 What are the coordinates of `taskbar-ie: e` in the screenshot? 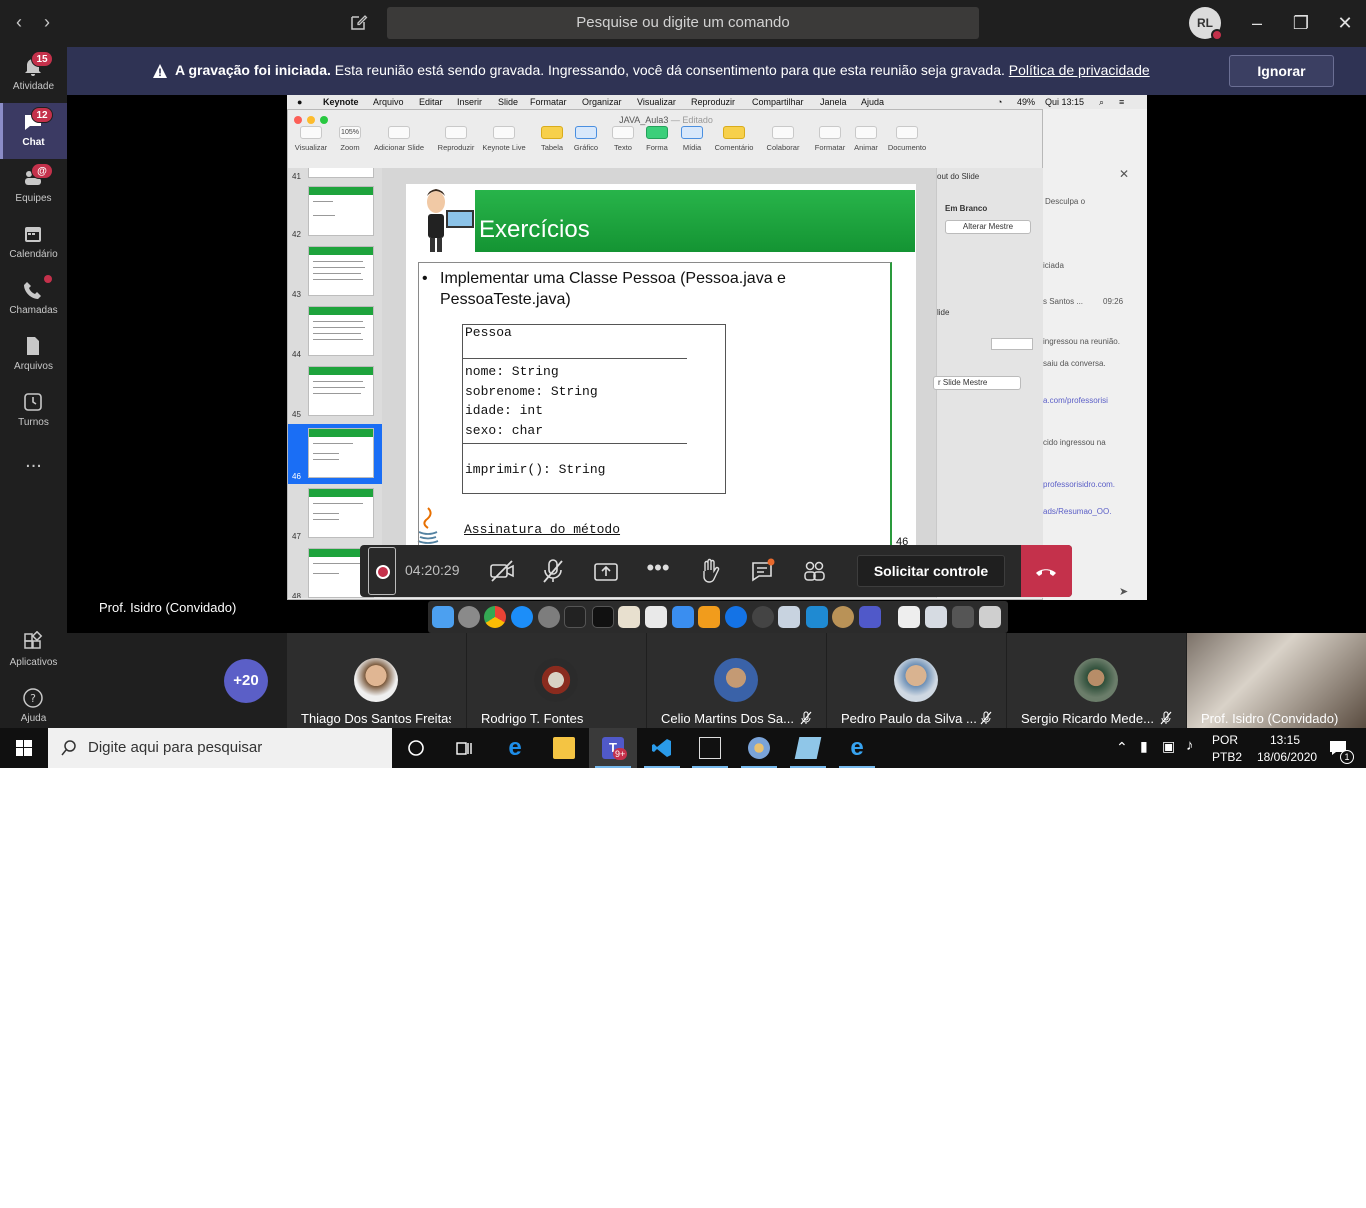 It's located at (857, 748).